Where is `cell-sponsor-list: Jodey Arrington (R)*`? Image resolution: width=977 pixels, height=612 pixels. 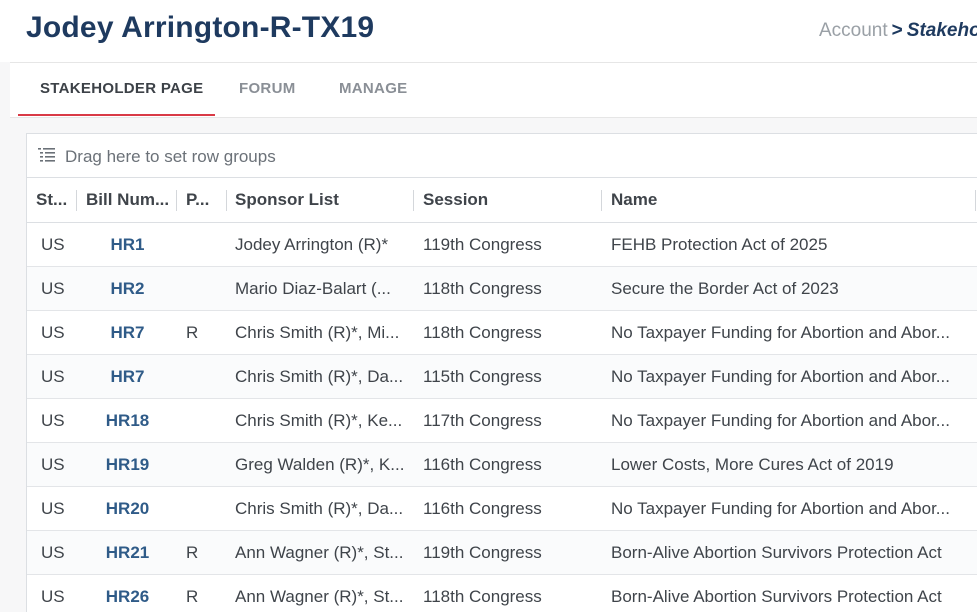
cell-sponsor-list: Jodey Arrington (R)* is located at coordinates (312, 244).